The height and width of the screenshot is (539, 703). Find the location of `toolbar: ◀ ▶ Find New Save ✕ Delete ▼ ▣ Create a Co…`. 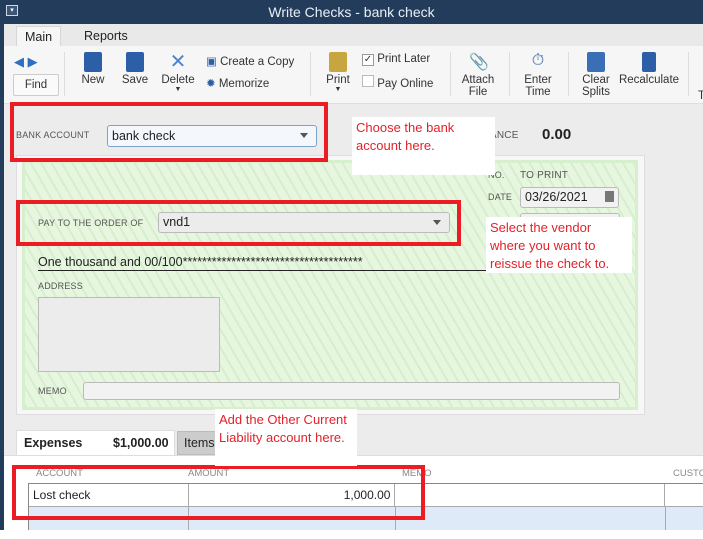

toolbar: ◀ ▶ Find New Save ✕ Delete ▼ ▣ Create a Co… is located at coordinates (353, 75).